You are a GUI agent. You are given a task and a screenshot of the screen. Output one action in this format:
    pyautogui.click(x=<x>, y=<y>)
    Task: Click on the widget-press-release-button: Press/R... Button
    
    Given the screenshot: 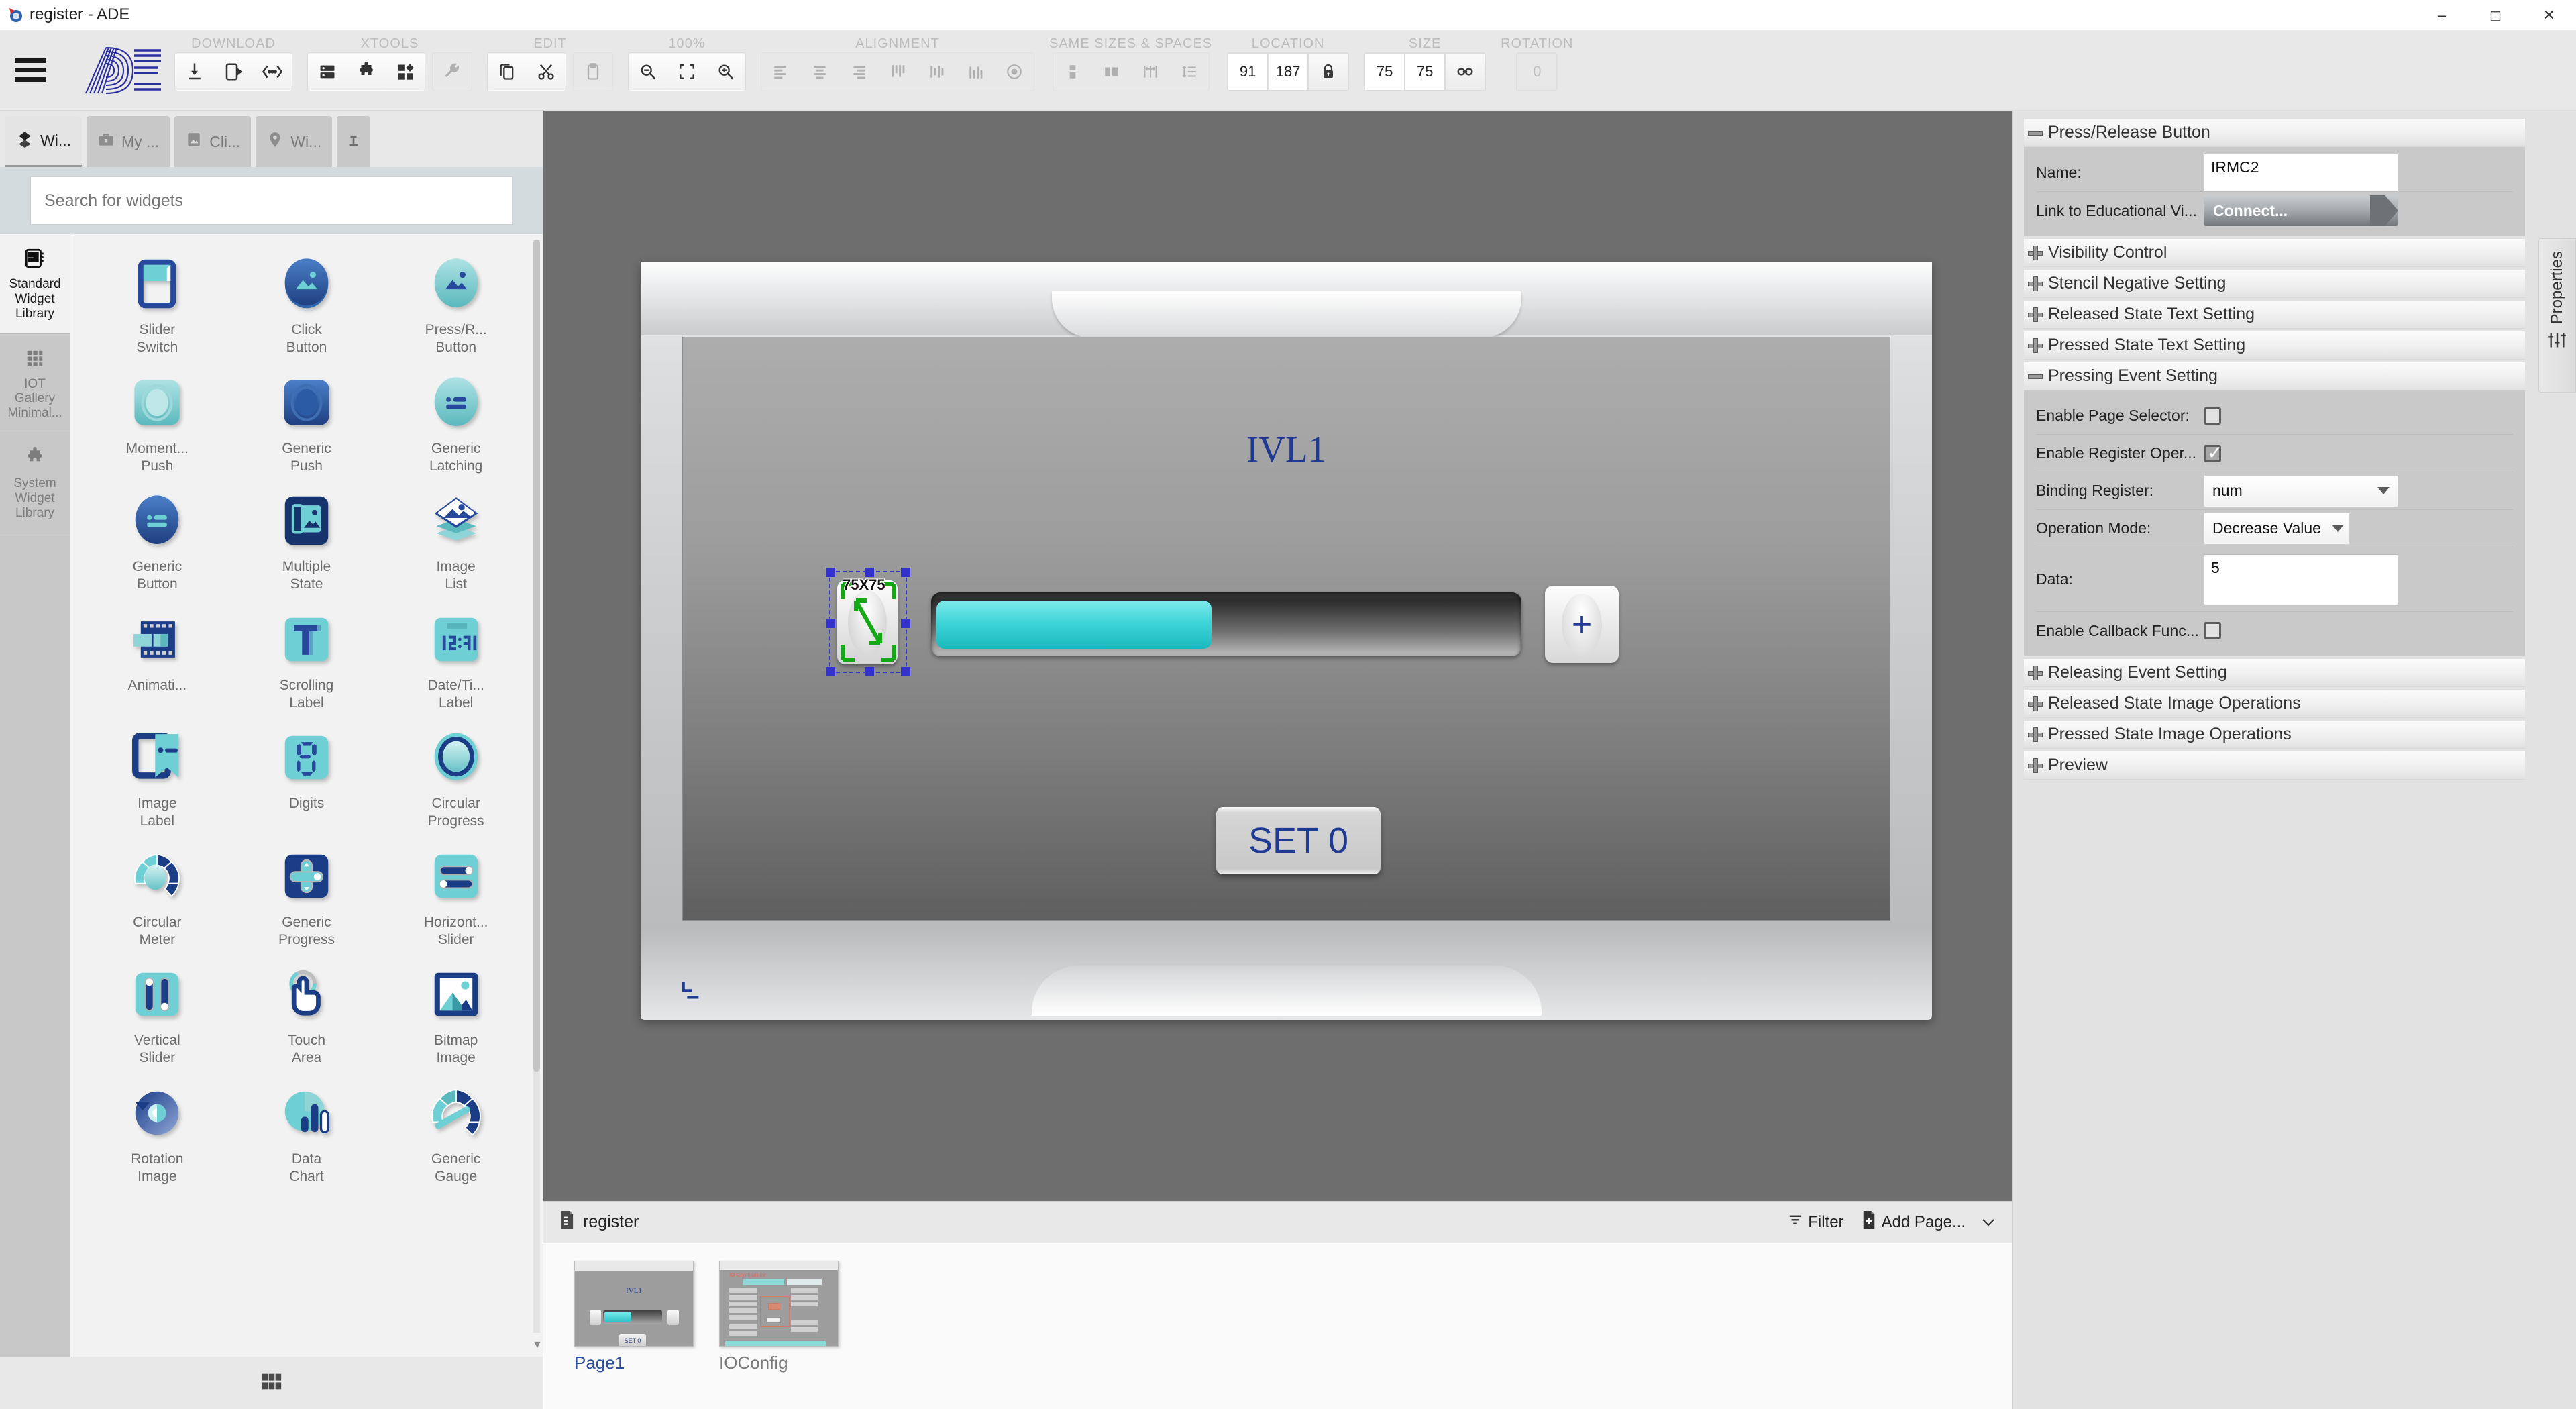 What is the action you would take?
    pyautogui.click(x=456, y=299)
    